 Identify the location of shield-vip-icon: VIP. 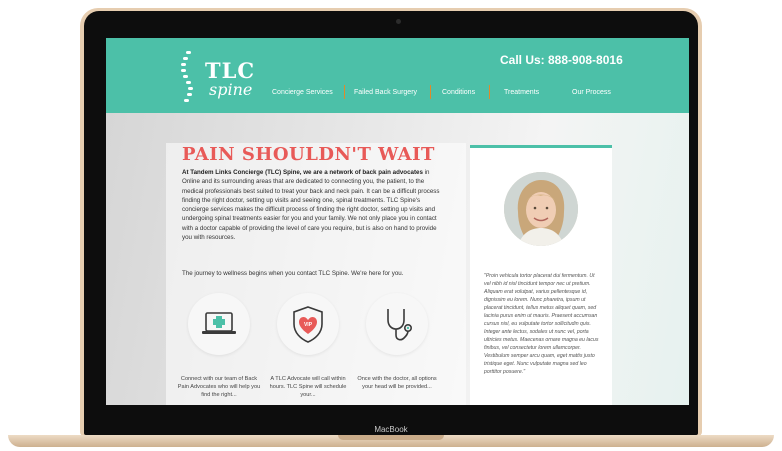
(308, 324).